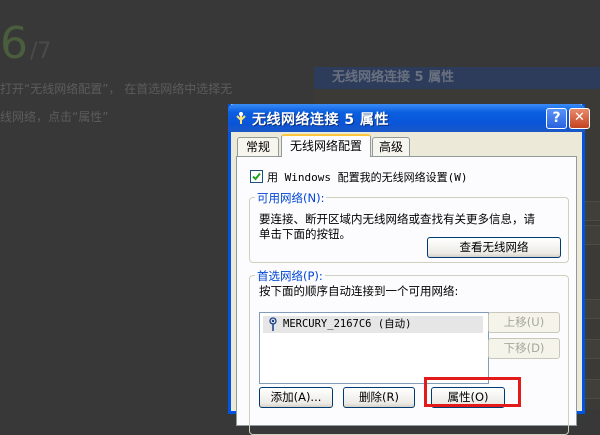 The height and width of the screenshot is (435, 600). What do you see at coordinates (397, 219) in the screenshot?
I see `available-networks-description-1: 要连接、断开区域内无线网络或查找有关更多信息，请` at bounding box center [397, 219].